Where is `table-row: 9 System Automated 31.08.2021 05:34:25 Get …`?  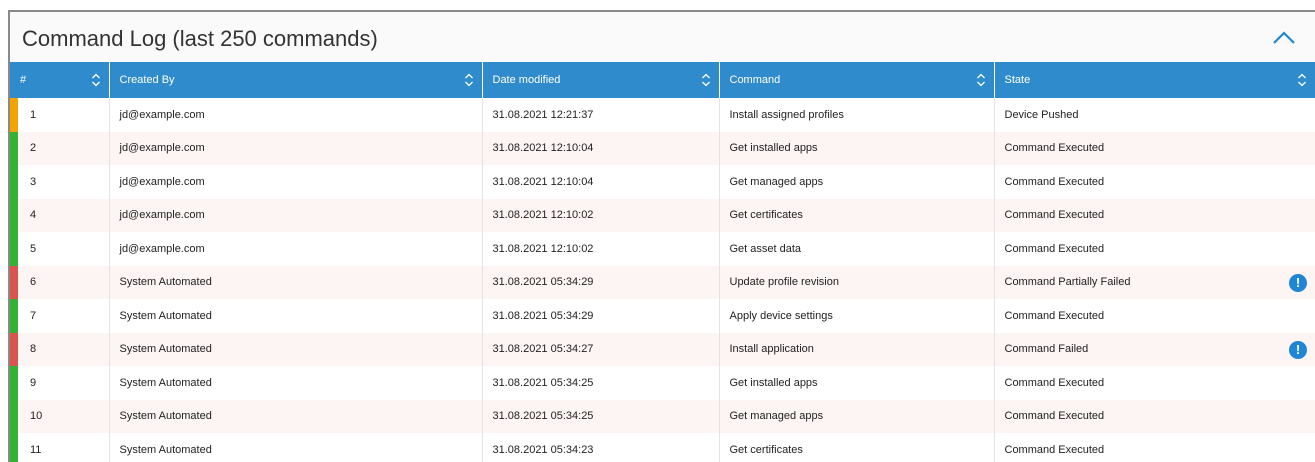
table-row: 9 System Automated 31.08.2021 05:34:25 Get … is located at coordinates (662, 383).